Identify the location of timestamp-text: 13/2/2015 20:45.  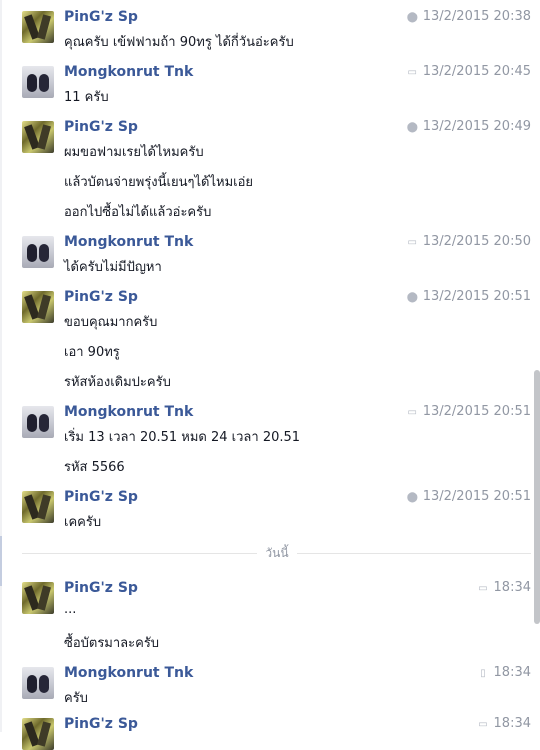
(476, 71).